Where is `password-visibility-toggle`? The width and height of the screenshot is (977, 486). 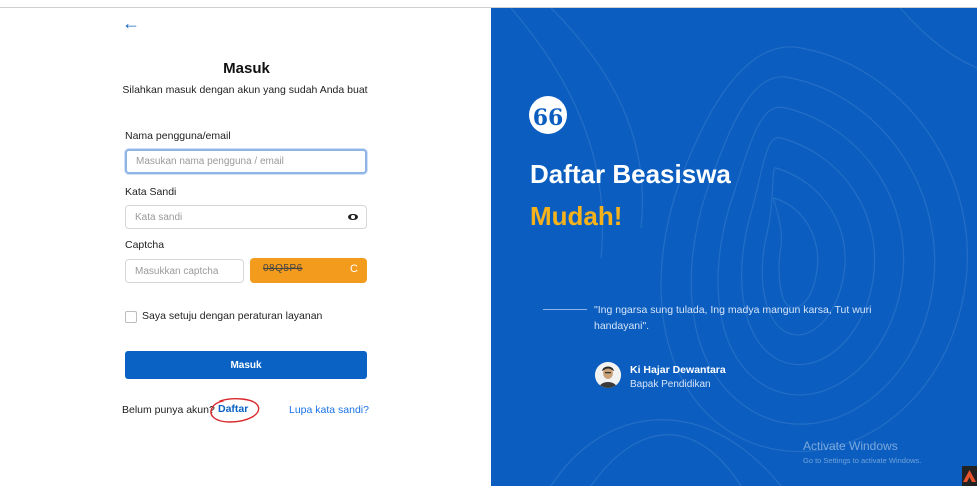 password-visibility-toggle is located at coordinates (355, 217).